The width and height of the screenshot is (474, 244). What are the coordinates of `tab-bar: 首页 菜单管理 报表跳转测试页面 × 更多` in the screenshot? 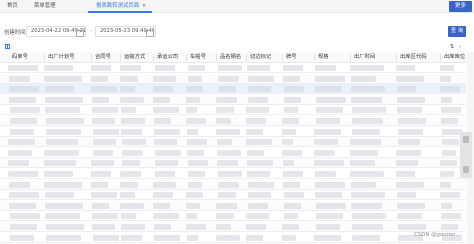 It's located at (237, 6).